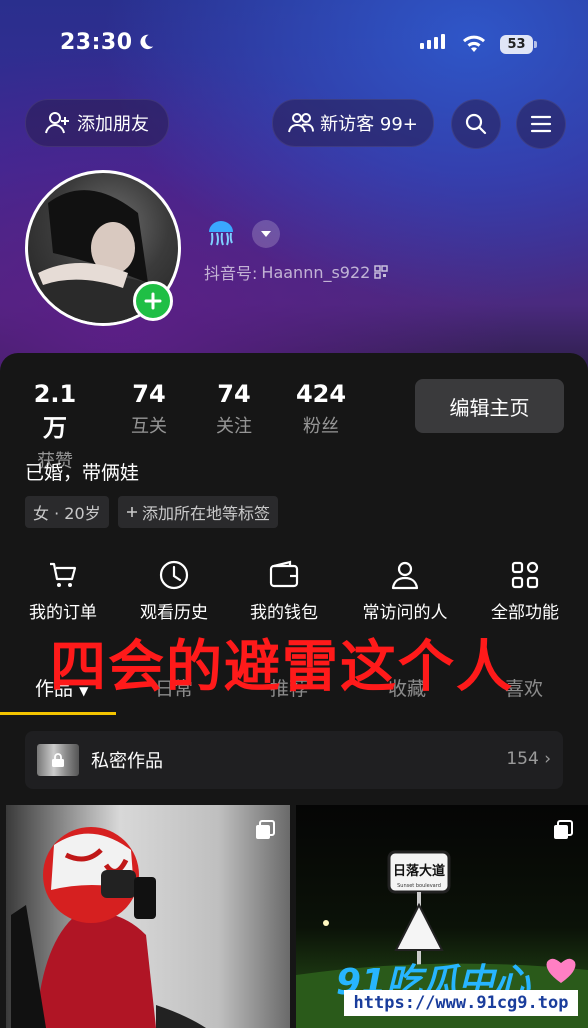  Describe the element at coordinates (419, 871) in the screenshot. I see `sign-title: 日落大道` at that location.